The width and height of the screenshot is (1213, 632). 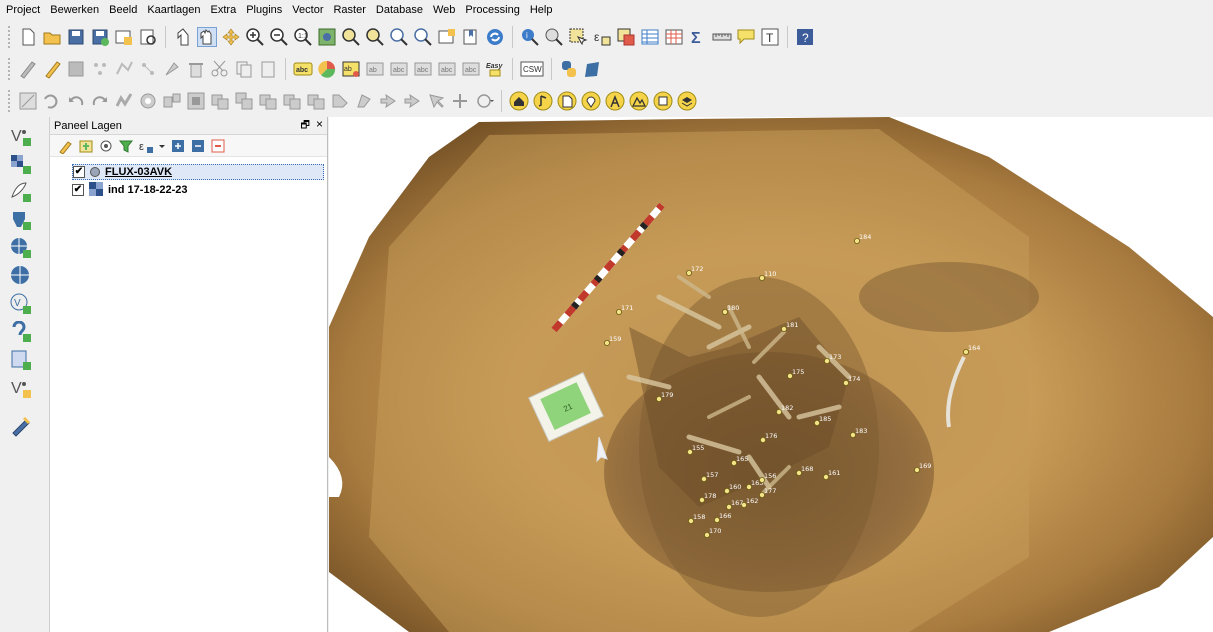 What do you see at coordinates (722, 37) in the screenshot?
I see `measure-line-icon` at bounding box center [722, 37].